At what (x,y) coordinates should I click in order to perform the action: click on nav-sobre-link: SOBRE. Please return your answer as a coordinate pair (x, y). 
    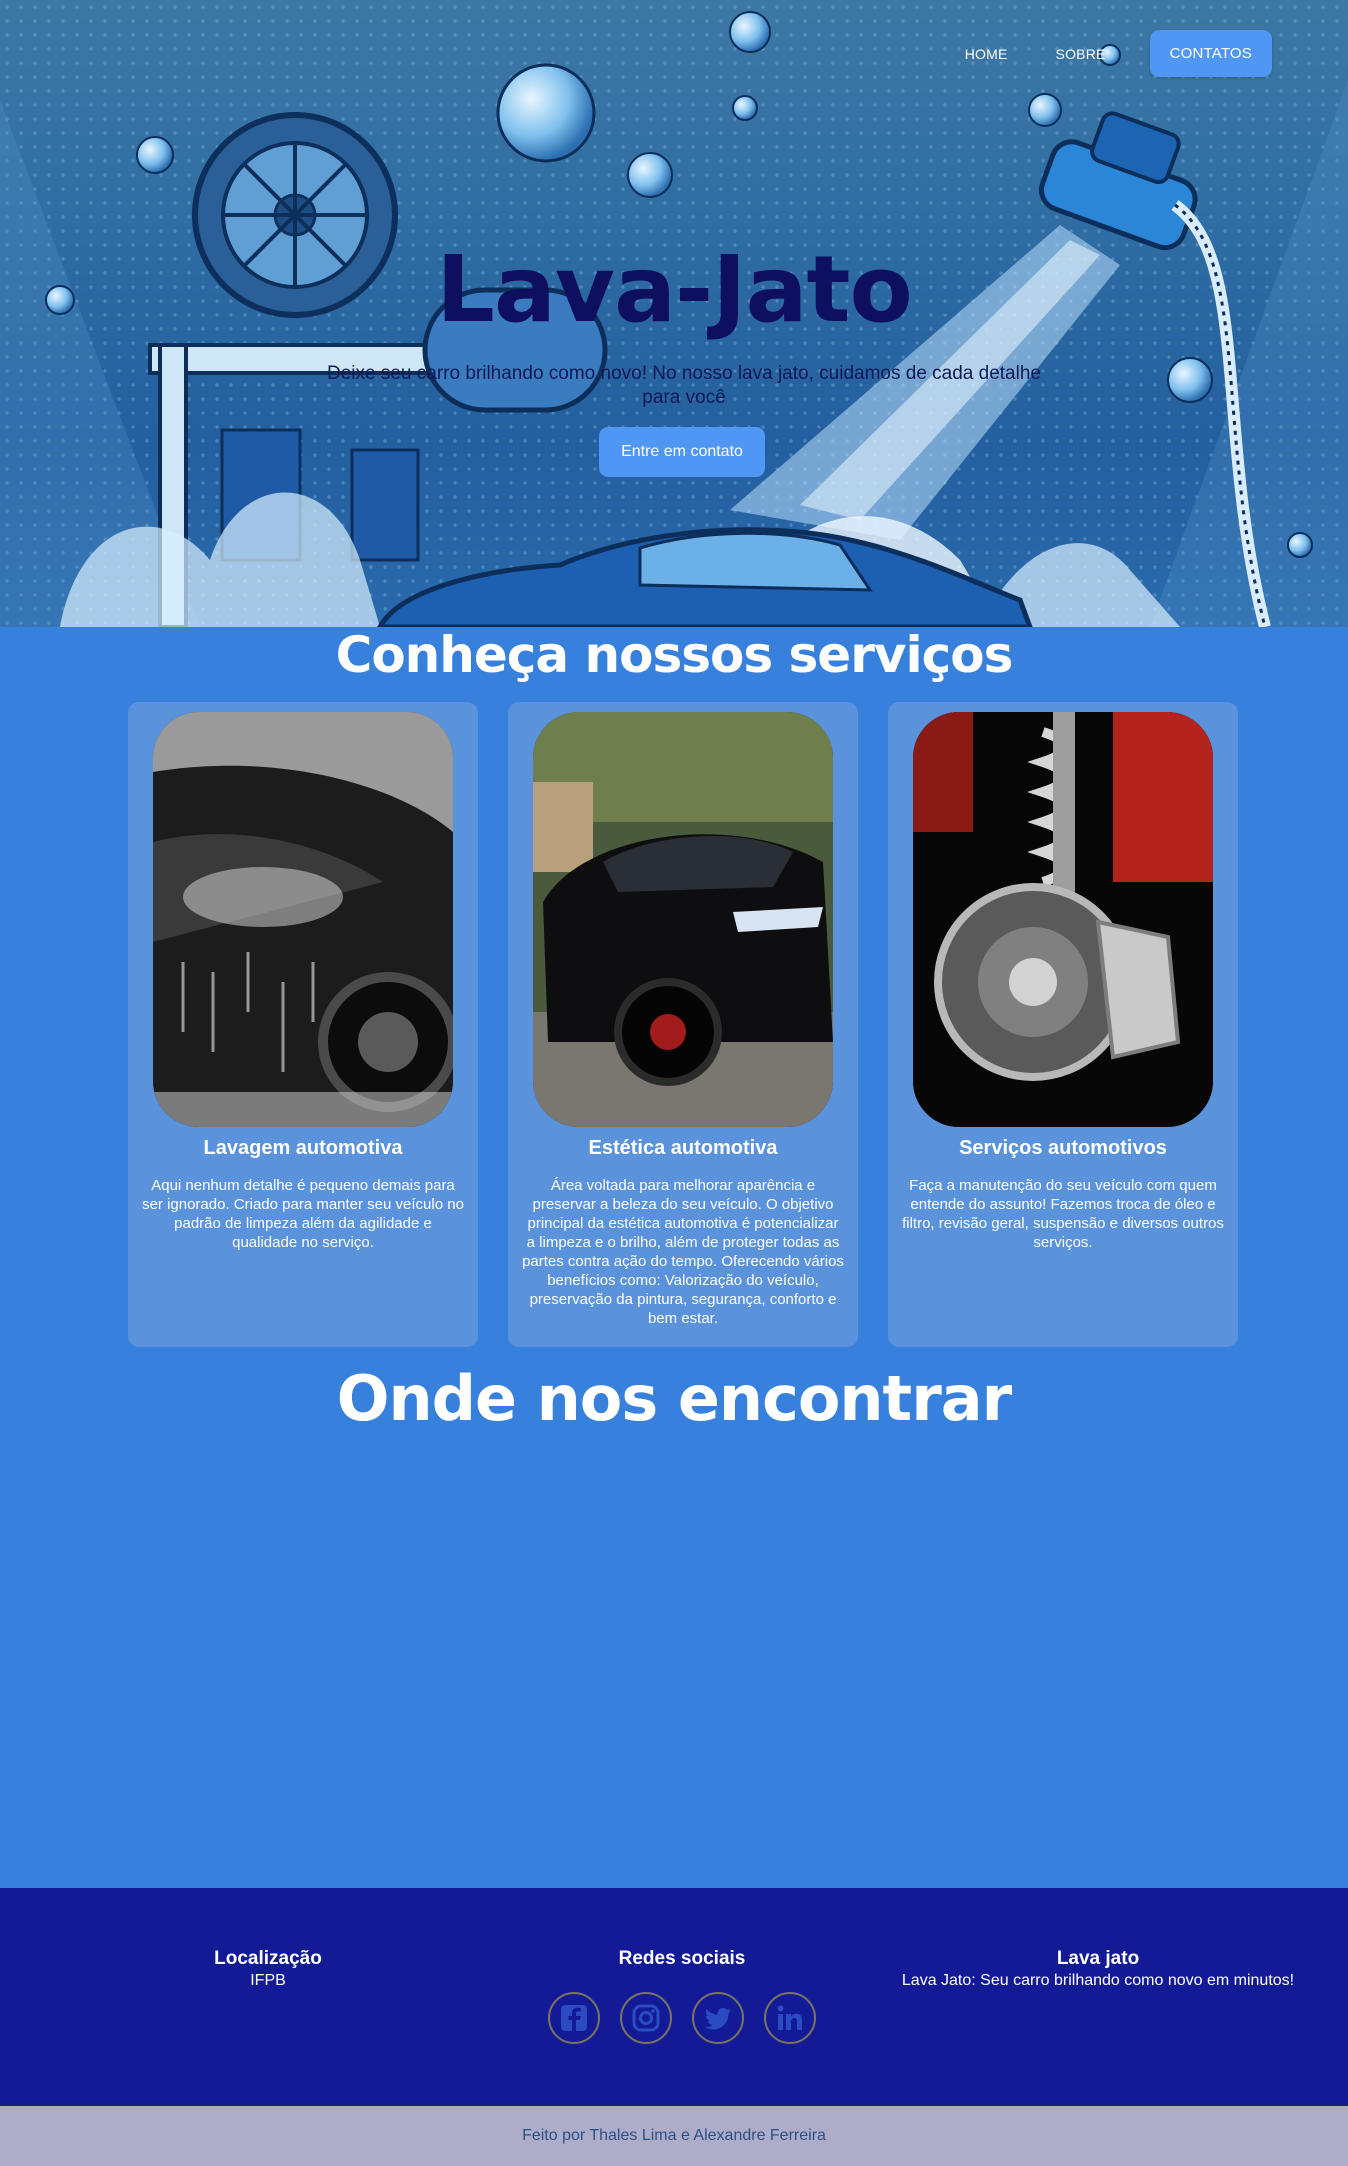
    Looking at the image, I should click on (1081, 54).